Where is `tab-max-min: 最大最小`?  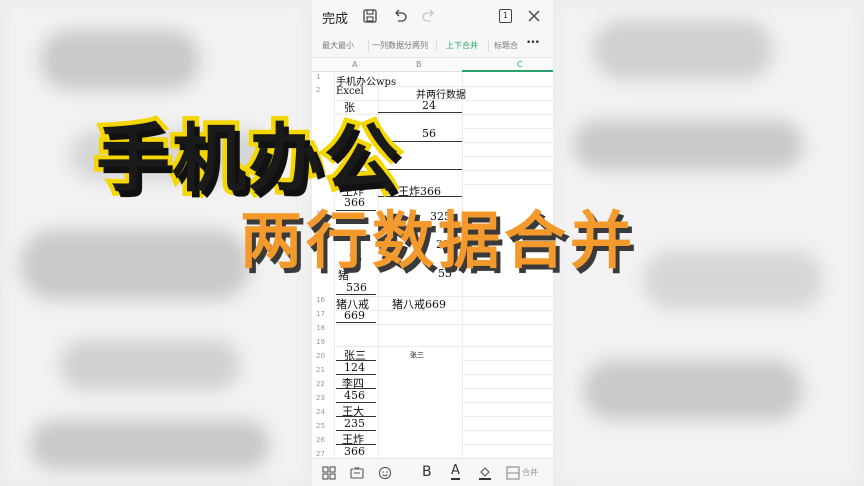
tab-max-min: 最大最小 is located at coordinates (338, 45).